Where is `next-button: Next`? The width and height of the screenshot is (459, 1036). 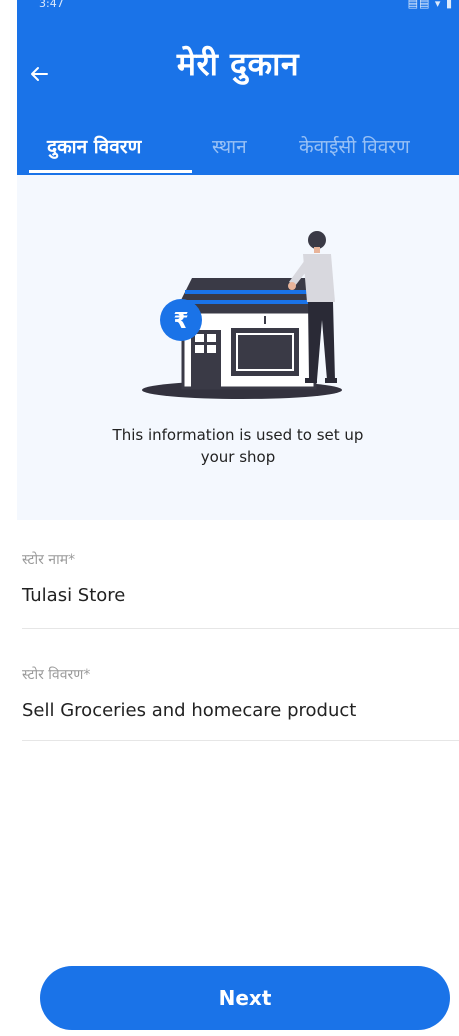 next-button: Next is located at coordinates (245, 998).